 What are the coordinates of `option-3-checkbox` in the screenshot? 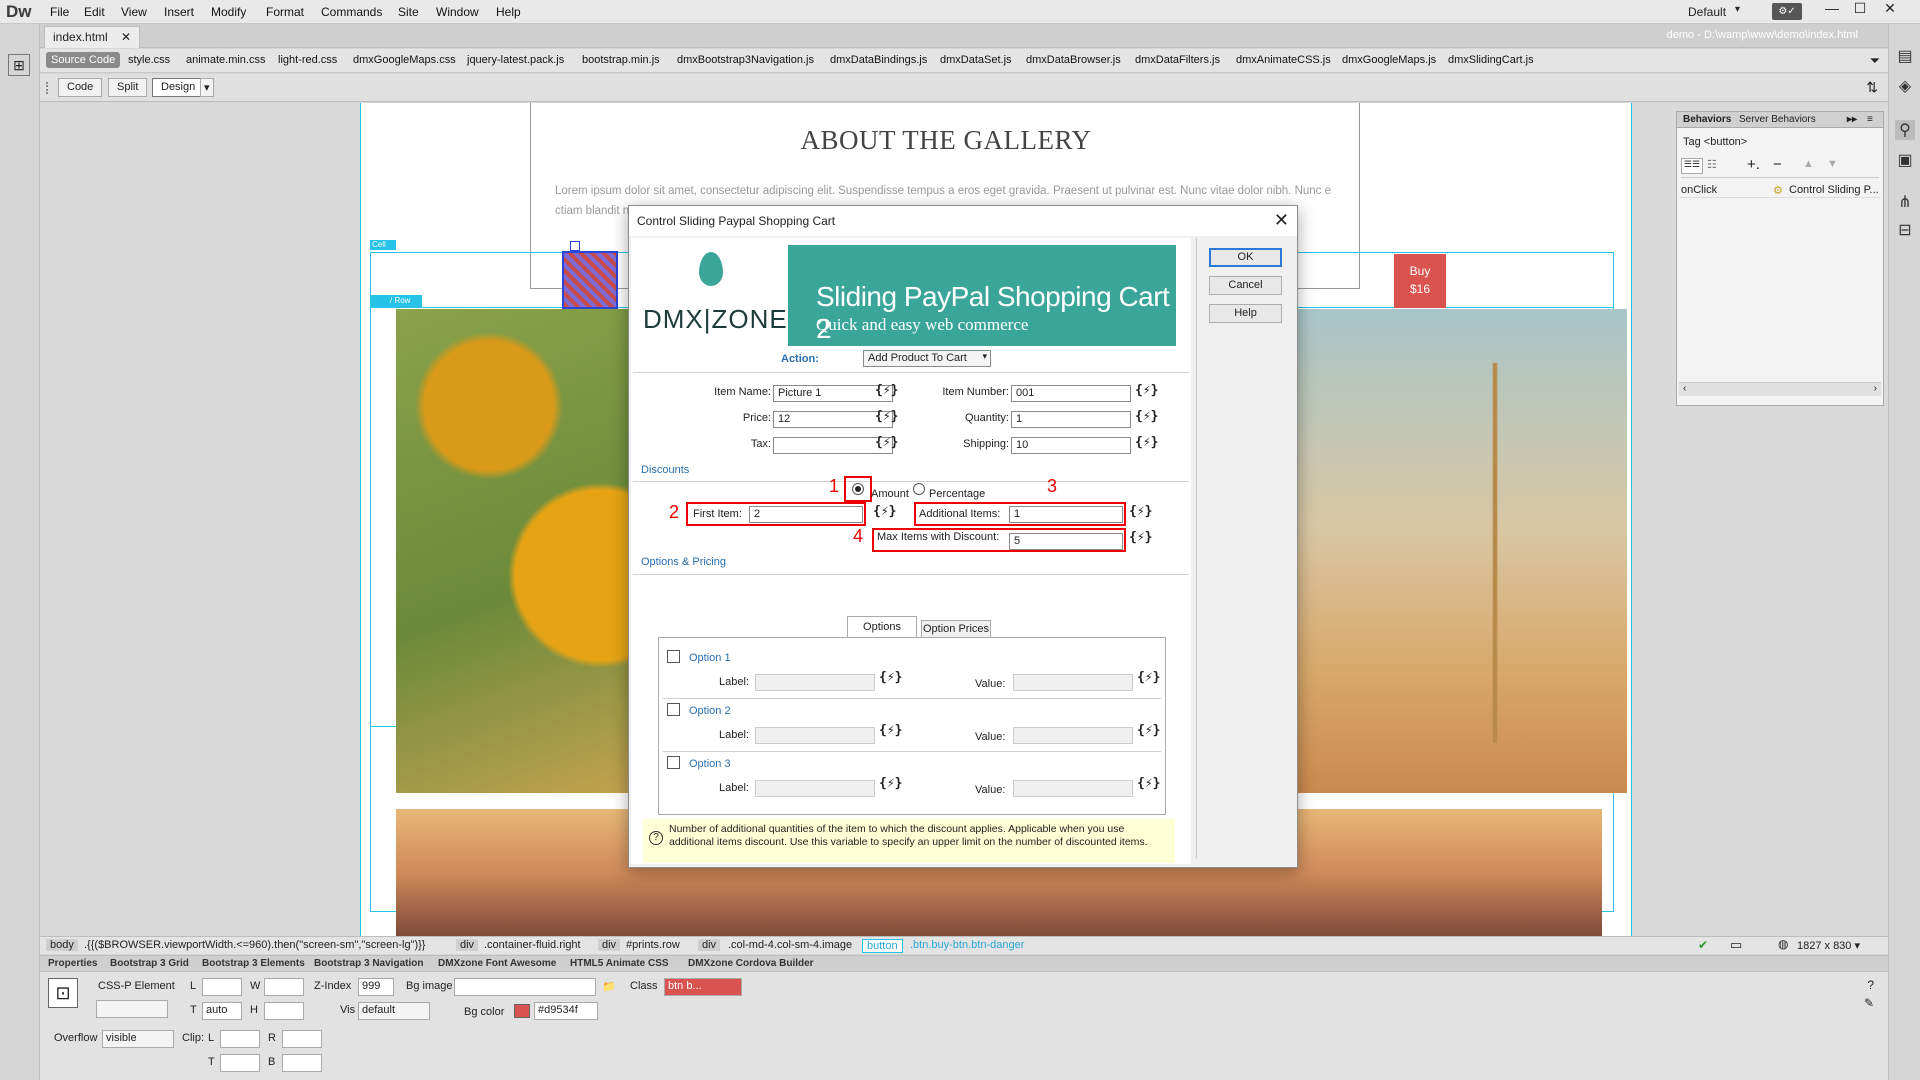 It's located at (673, 762).